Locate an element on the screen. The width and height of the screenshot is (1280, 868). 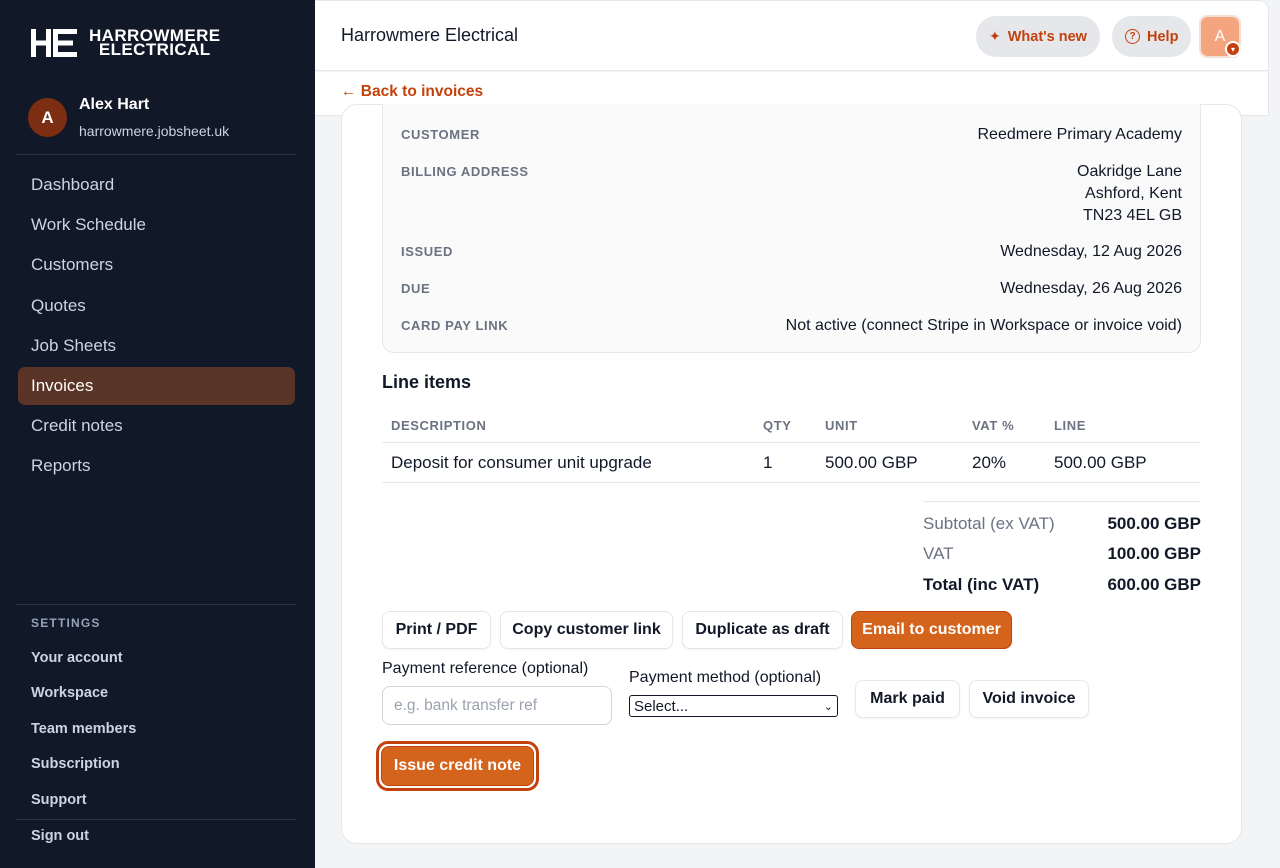
detail-row-due: DUE Wednesday, 26 Aug 2026 is located at coordinates (791, 289).